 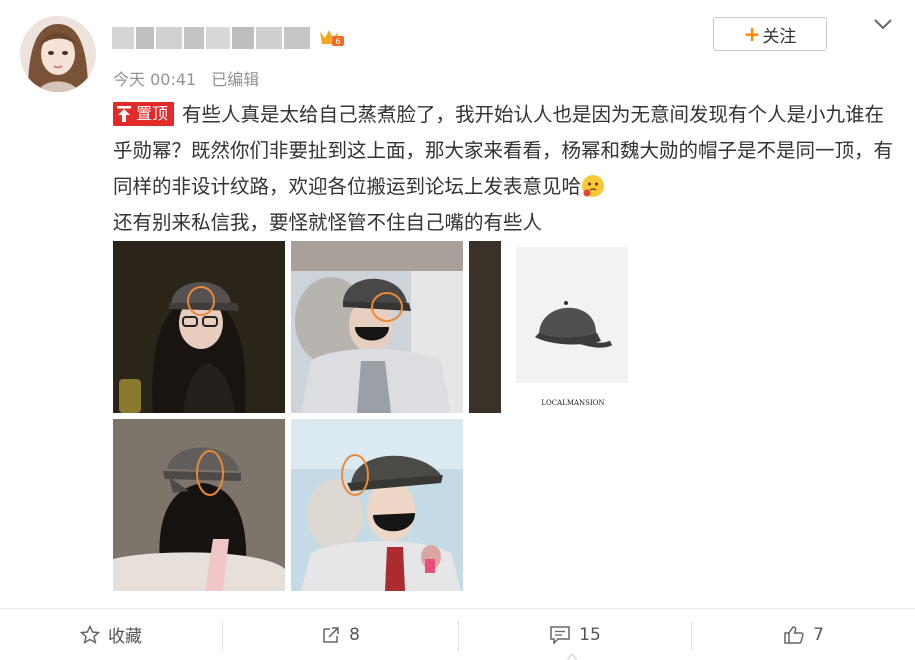 I want to click on favorite-button: 收藏, so click(x=111, y=634).